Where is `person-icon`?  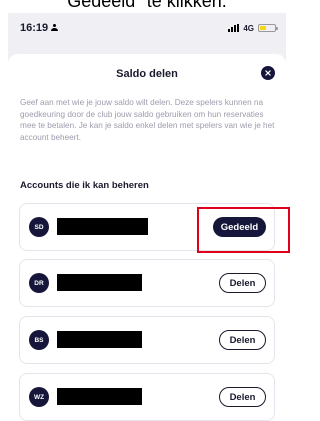
person-icon is located at coordinates (55, 27).